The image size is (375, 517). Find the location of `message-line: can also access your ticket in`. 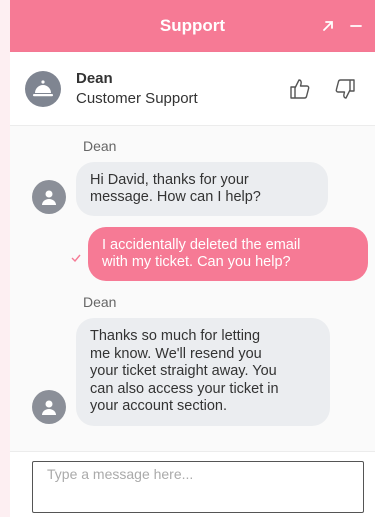

message-line: can also access your ticket in is located at coordinates (184, 388).